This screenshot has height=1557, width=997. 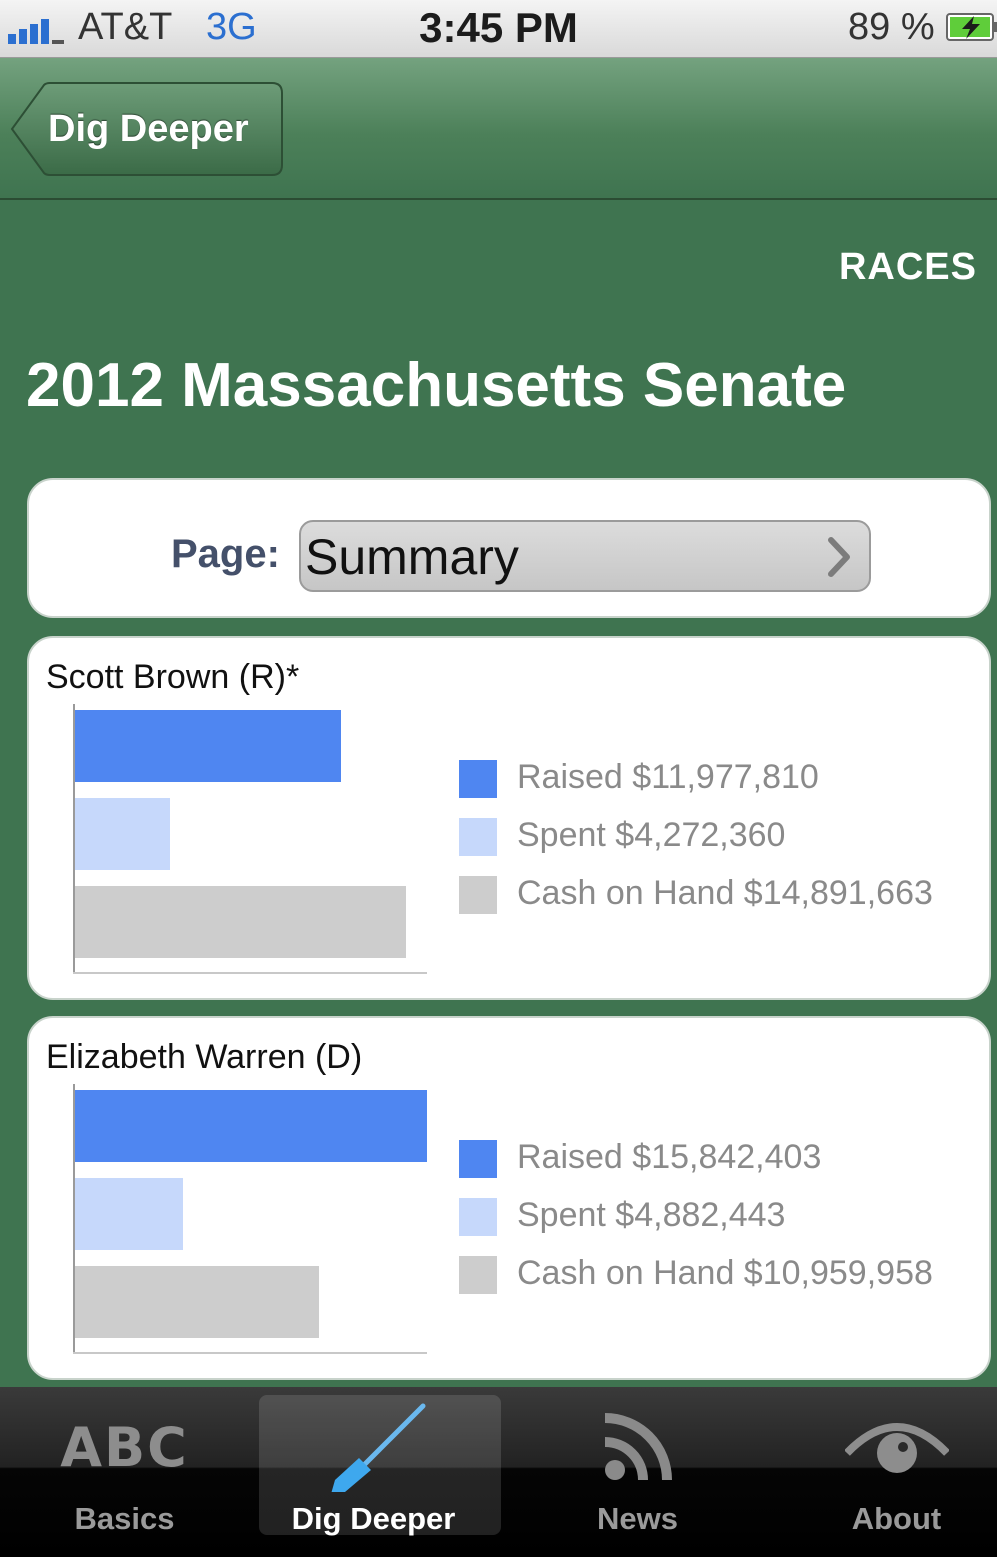 What do you see at coordinates (884, 1447) in the screenshot?
I see `eye-icon` at bounding box center [884, 1447].